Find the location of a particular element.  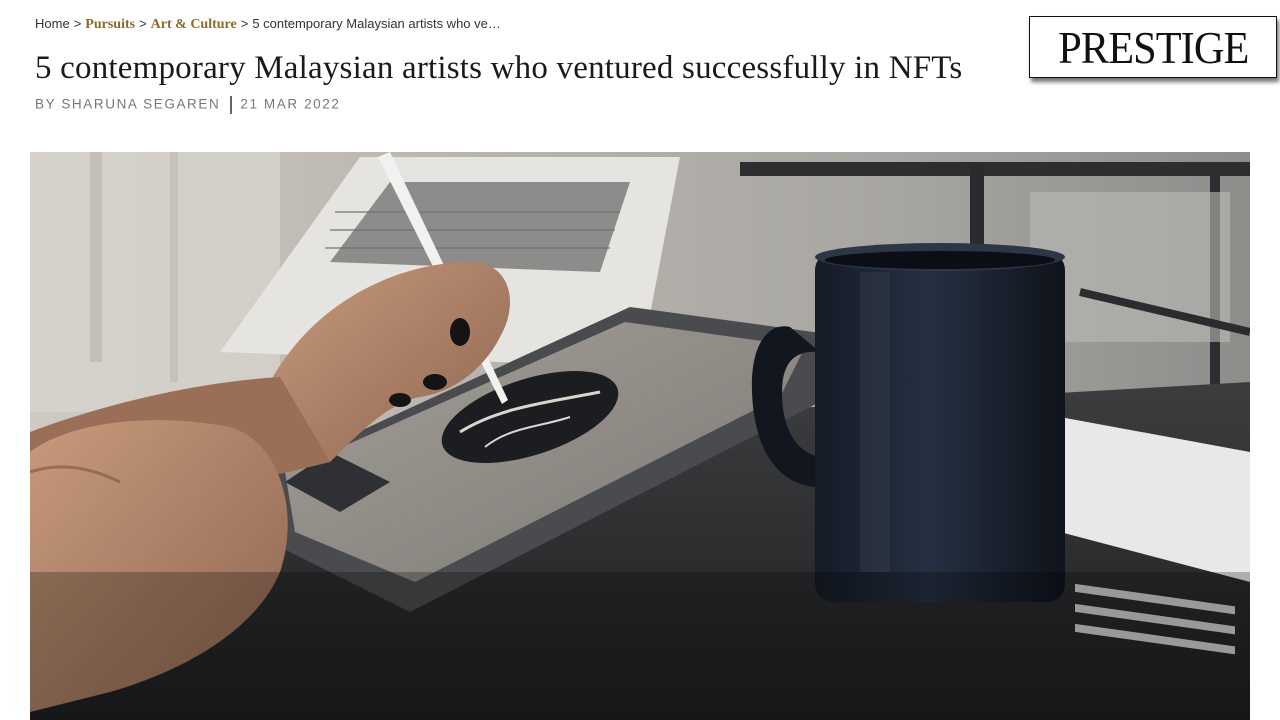

breadcrumb-home-link: Home is located at coordinates (52, 23).